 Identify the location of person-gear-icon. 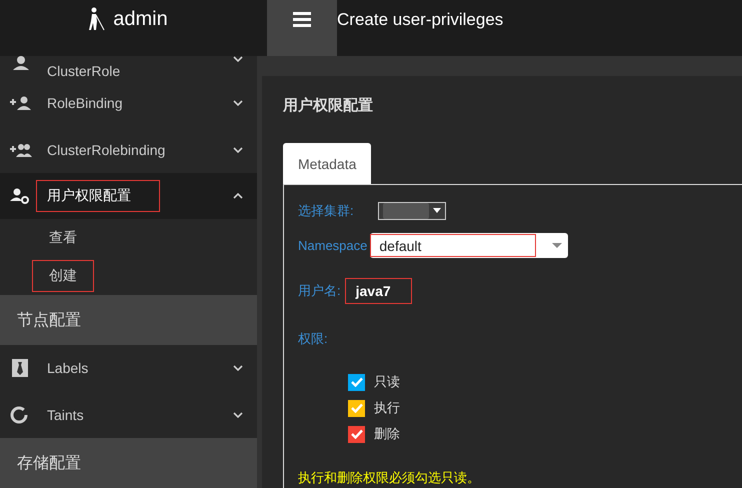
(21, 196).